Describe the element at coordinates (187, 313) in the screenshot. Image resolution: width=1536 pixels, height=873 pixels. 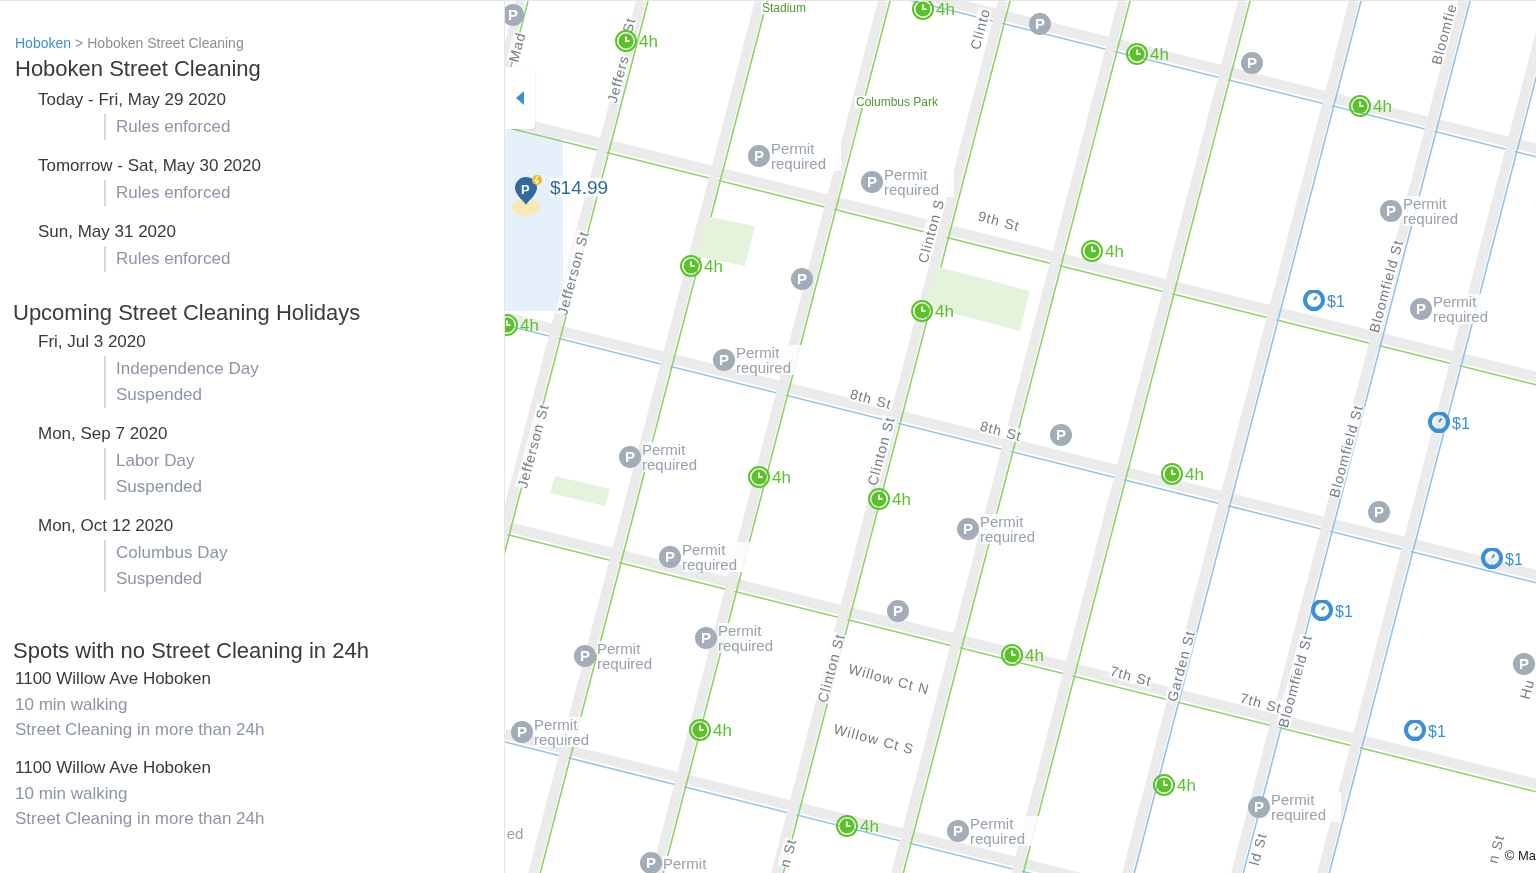
I see `section-heading: Upcoming Street Cleaning Holidays` at that location.